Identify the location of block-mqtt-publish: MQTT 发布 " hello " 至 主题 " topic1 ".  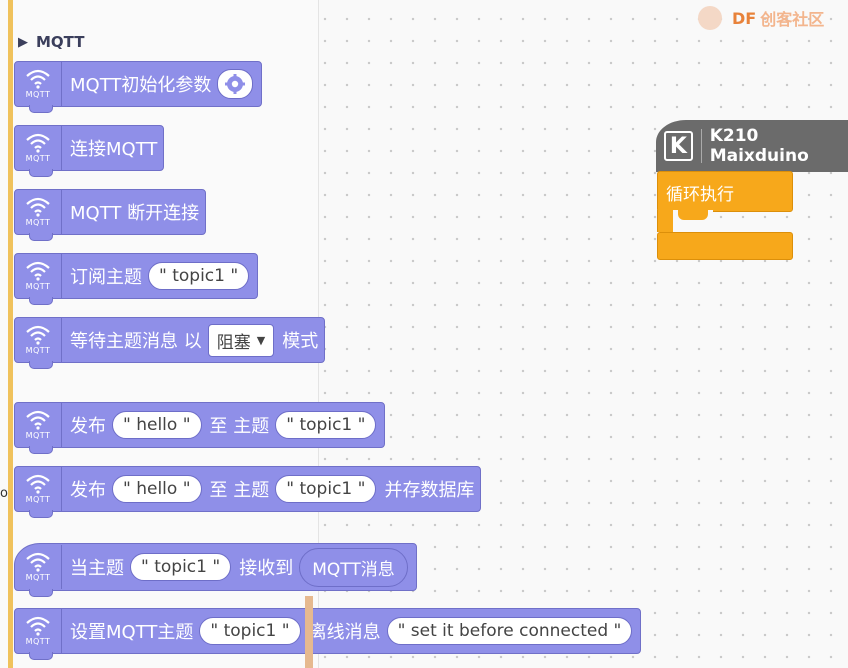
(200, 428).